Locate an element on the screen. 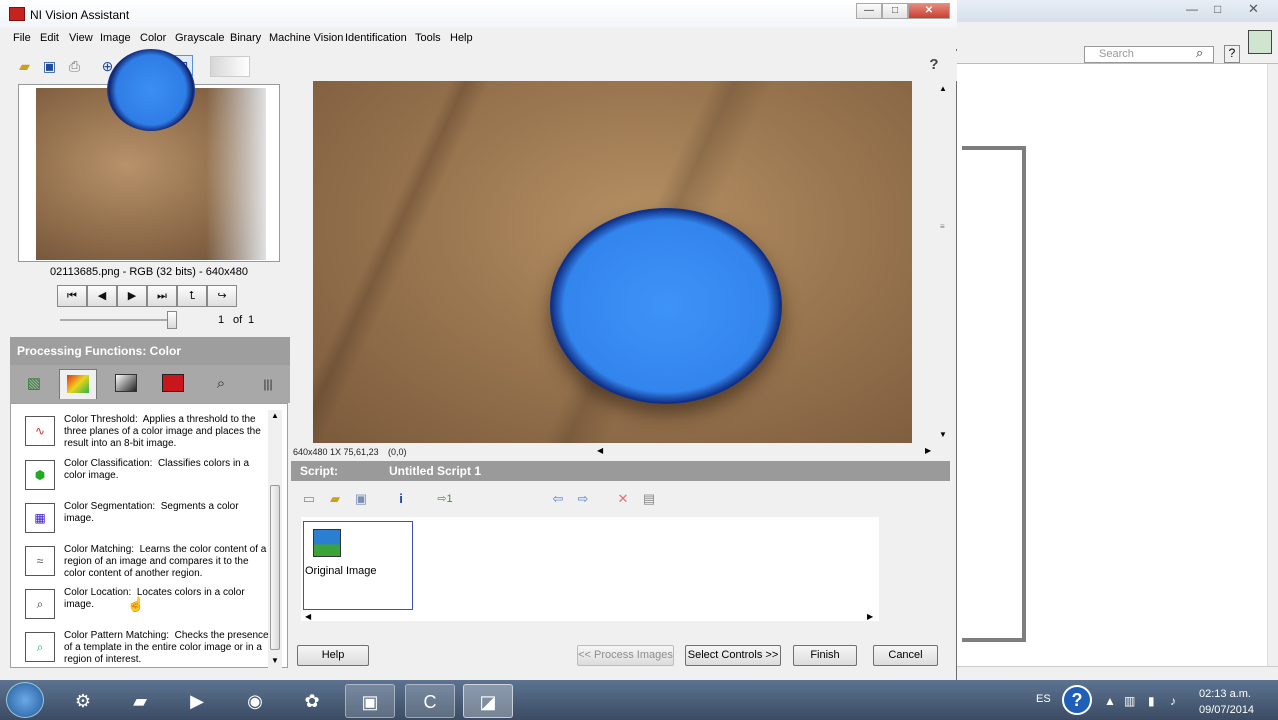 This screenshot has width=1278, height=720. menu-color: Color is located at coordinates (153, 38).